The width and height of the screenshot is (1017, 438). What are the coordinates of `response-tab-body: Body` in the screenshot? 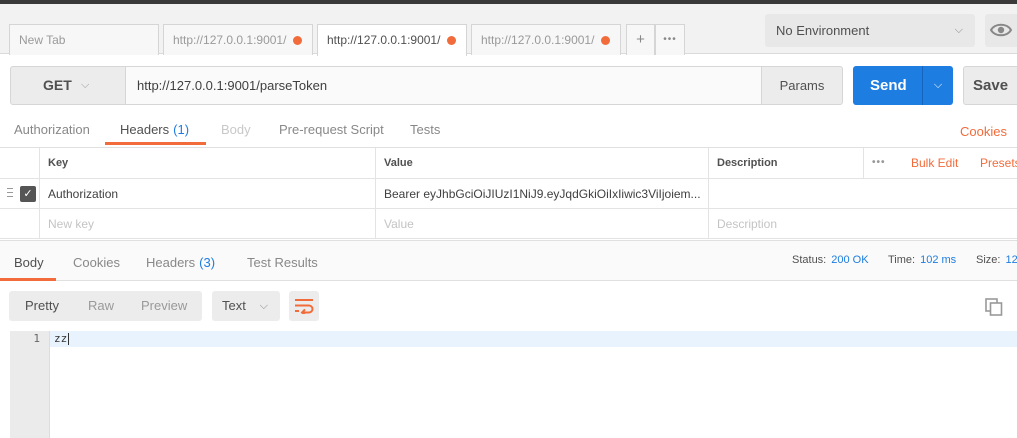 It's located at (29, 262).